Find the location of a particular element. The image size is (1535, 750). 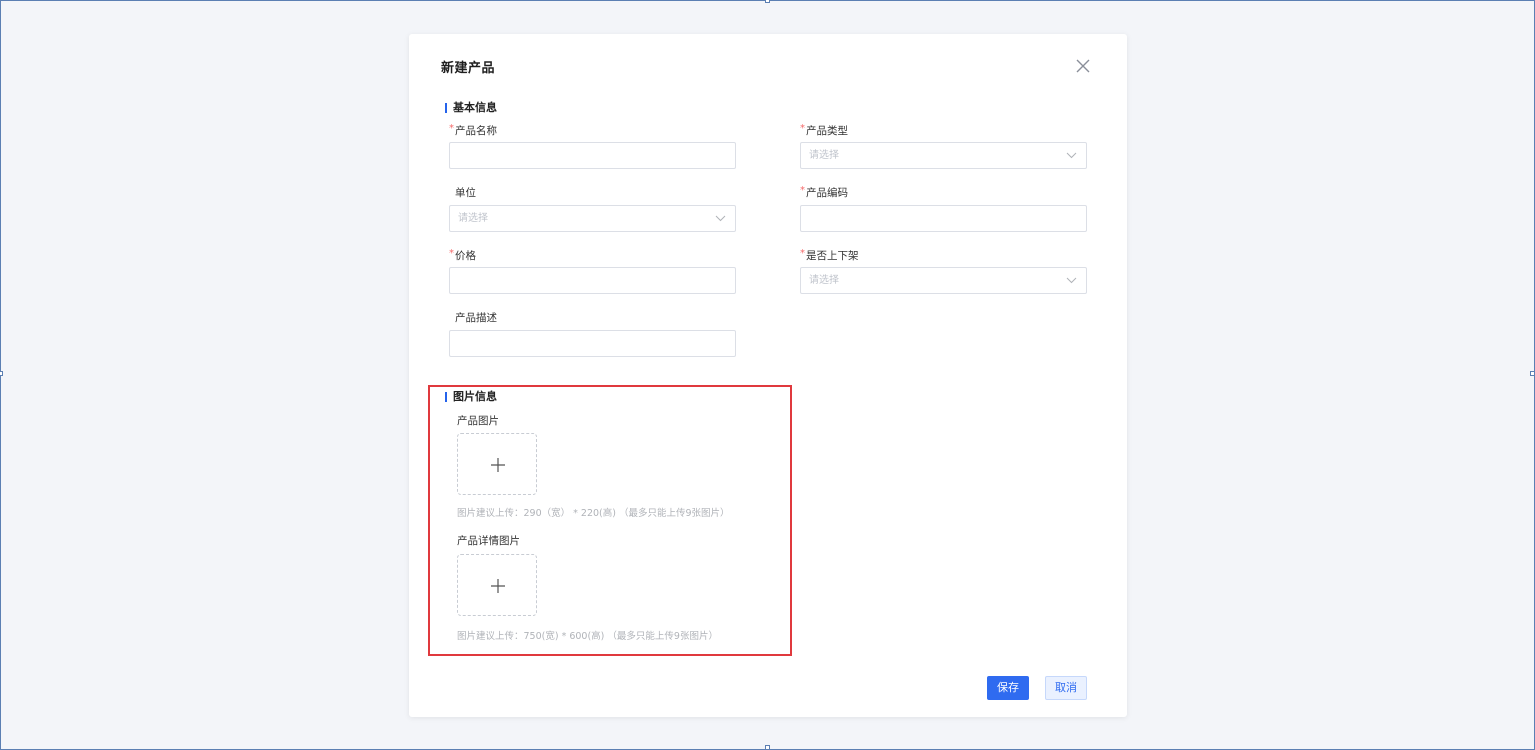

product-type-select: 请选择 is located at coordinates (943, 155).